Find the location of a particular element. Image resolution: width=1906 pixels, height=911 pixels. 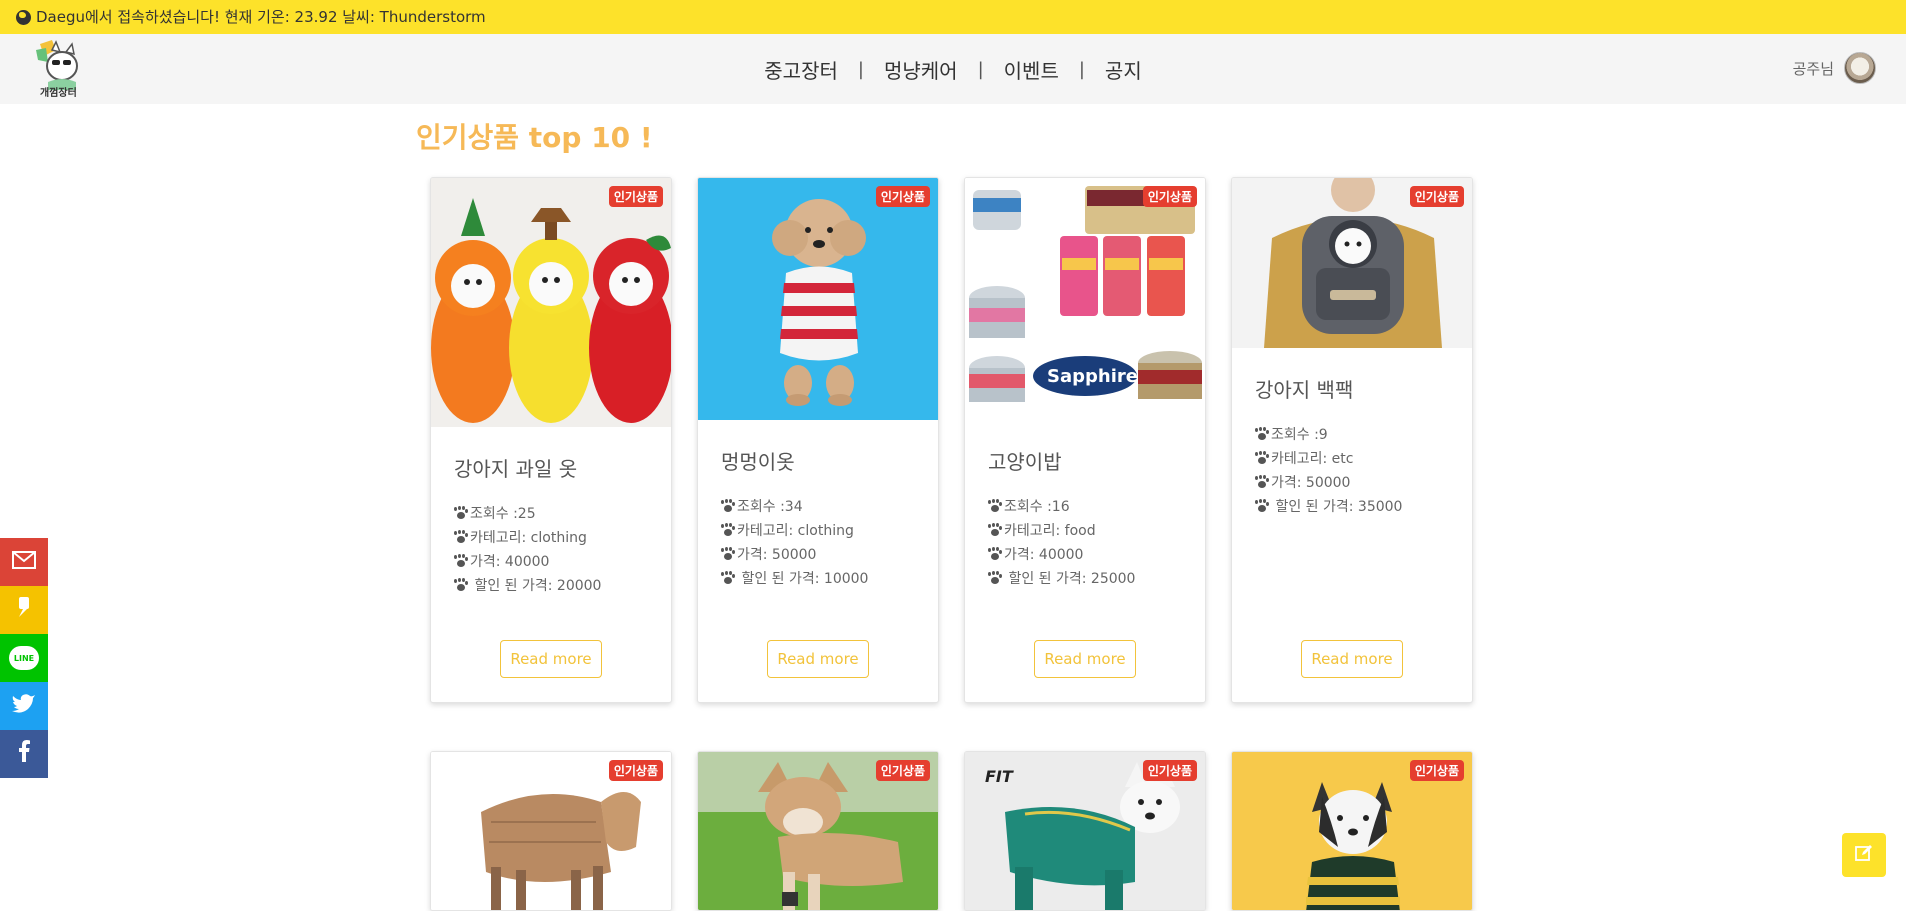

product-title: 멍멍이옷 is located at coordinates (829, 460).